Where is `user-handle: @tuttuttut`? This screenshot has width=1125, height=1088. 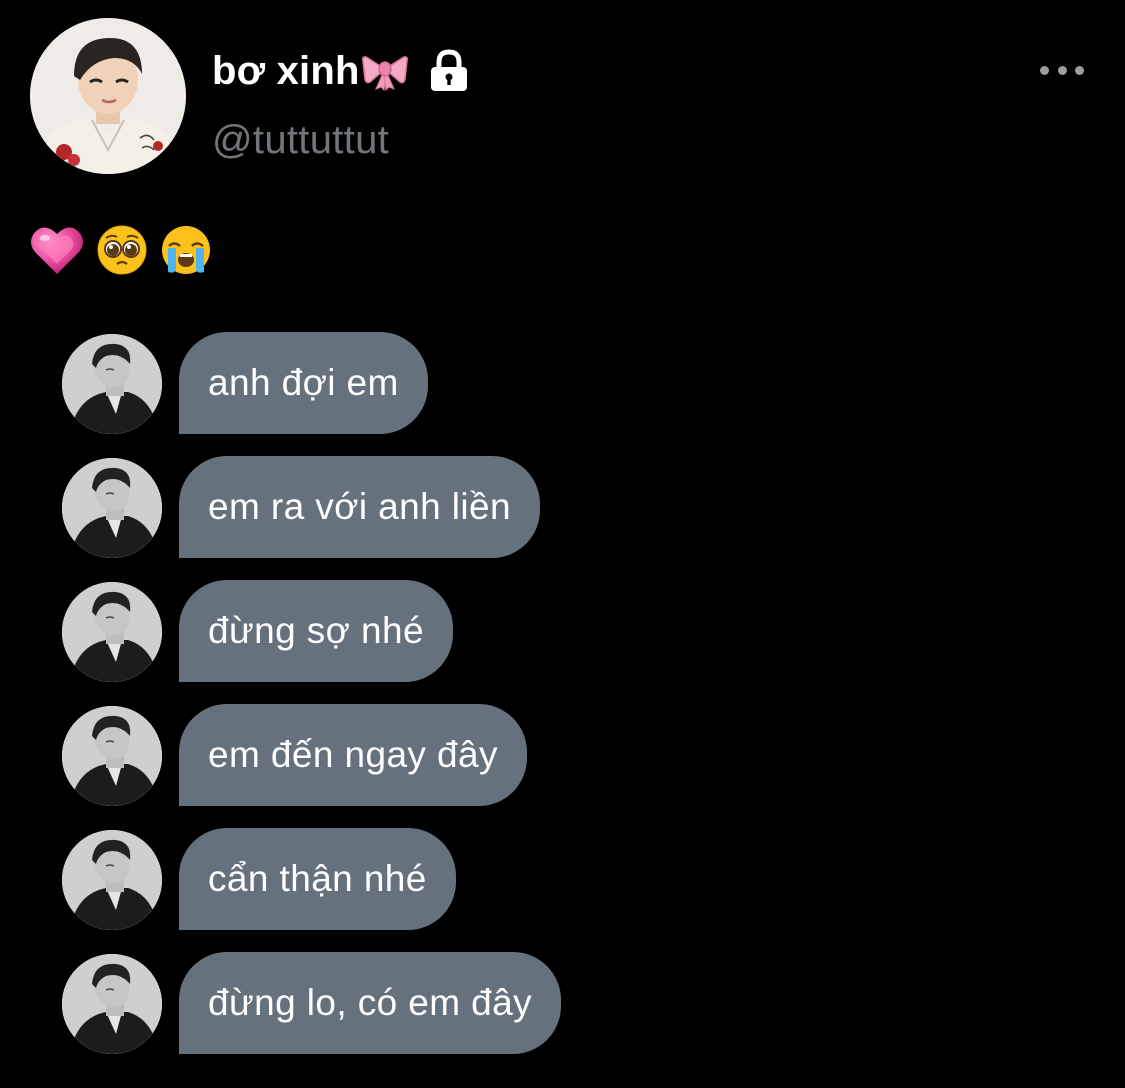
user-handle: @tuttuttut is located at coordinates (300, 140).